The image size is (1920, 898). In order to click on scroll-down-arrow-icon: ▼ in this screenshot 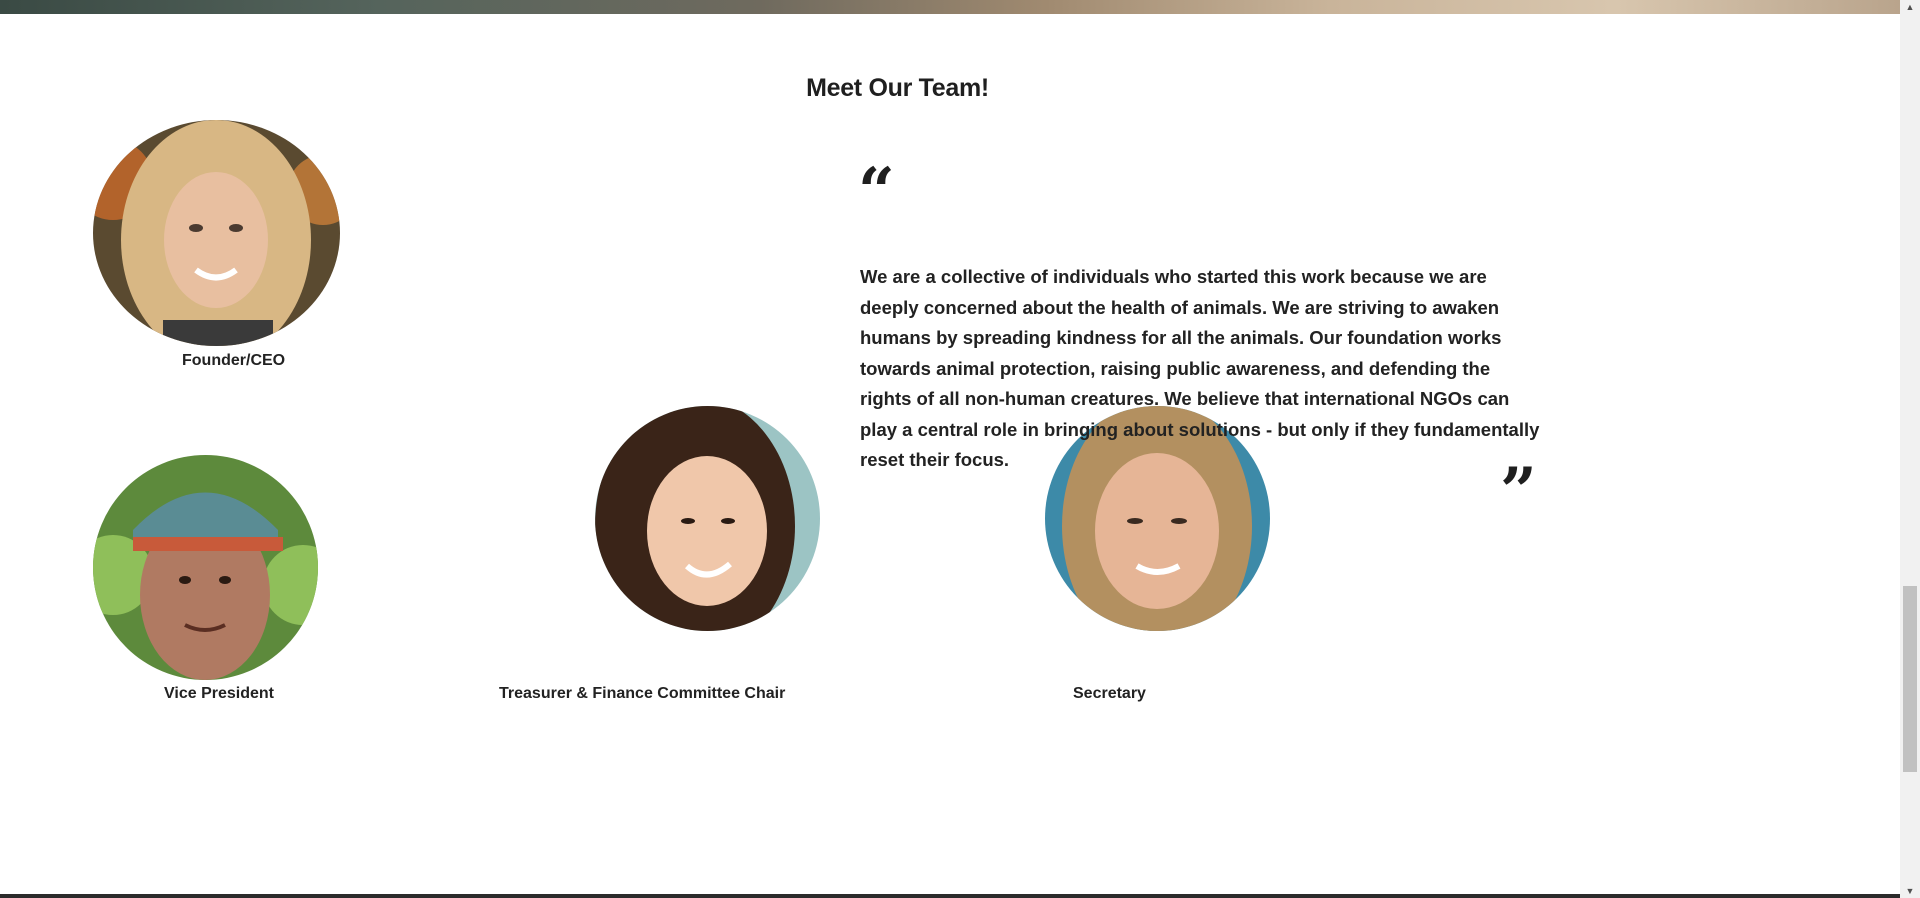, I will do `click(1910, 891)`.